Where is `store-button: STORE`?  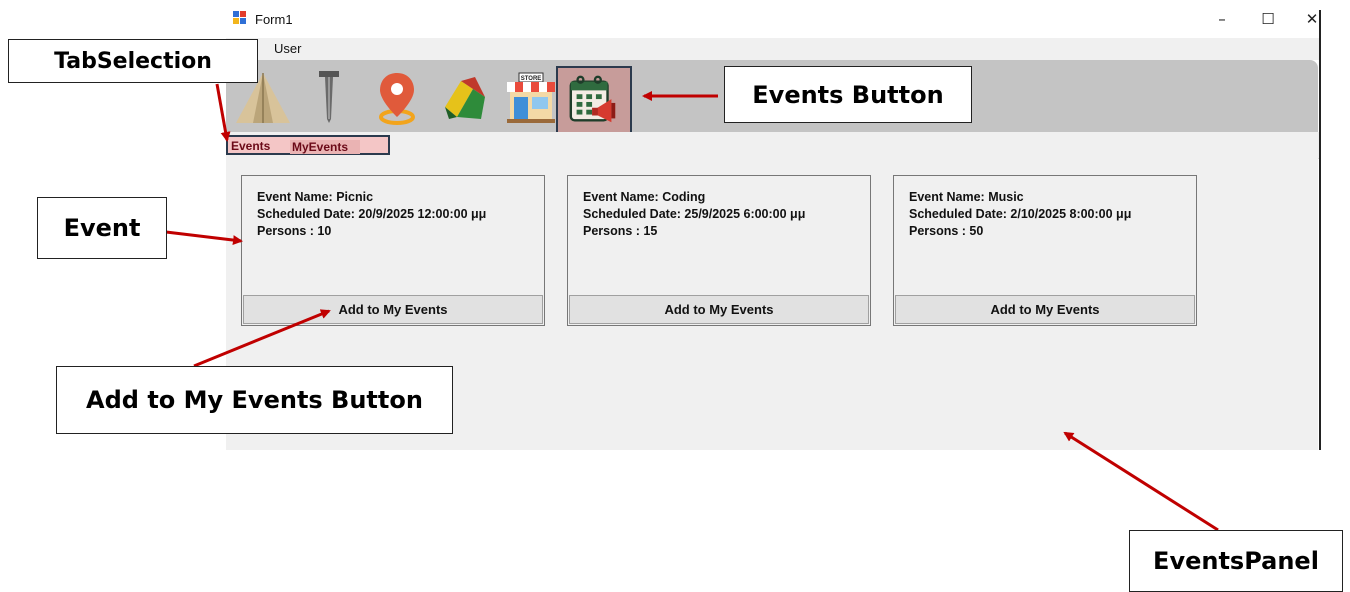
store-button: STORE is located at coordinates (531, 97).